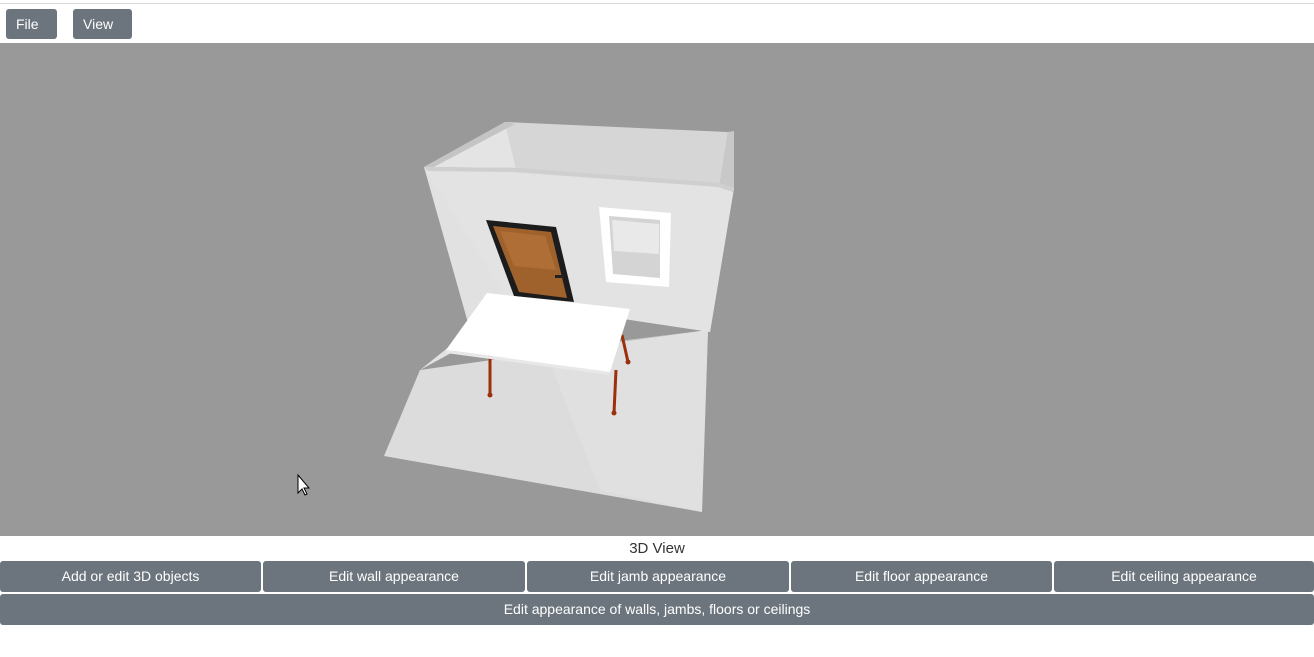 Image resolution: width=1314 pixels, height=657 pixels. I want to click on add-edit-3d-objects-button: Add or edit 3D objects, so click(130, 576).